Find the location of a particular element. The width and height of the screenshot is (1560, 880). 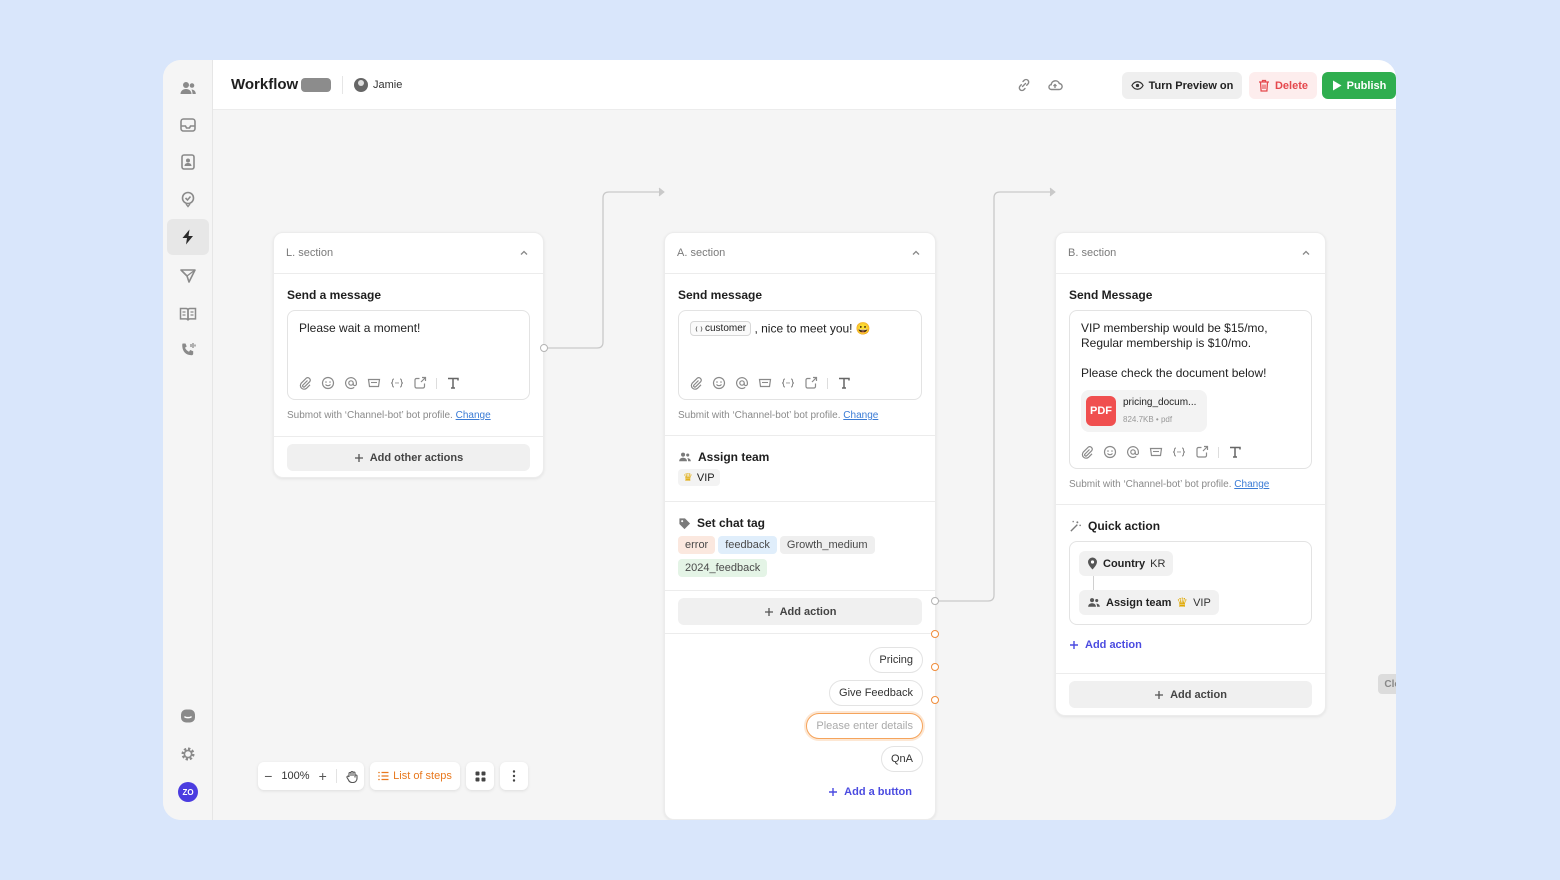

team-chip: ♛ VIP is located at coordinates (699, 477).